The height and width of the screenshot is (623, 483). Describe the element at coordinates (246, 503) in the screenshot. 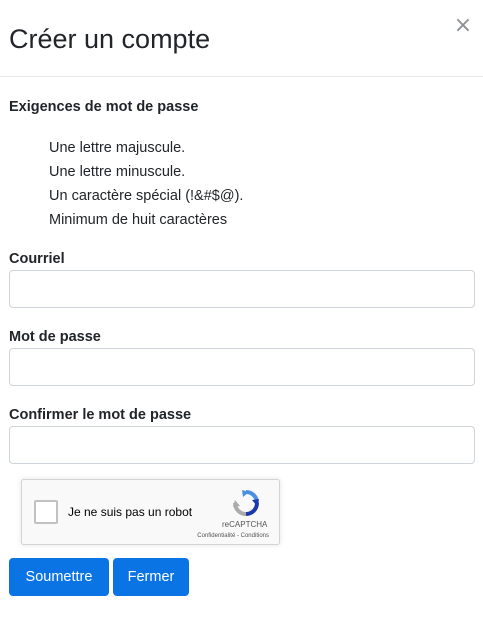

I see `recaptcha-logo-icon` at that location.